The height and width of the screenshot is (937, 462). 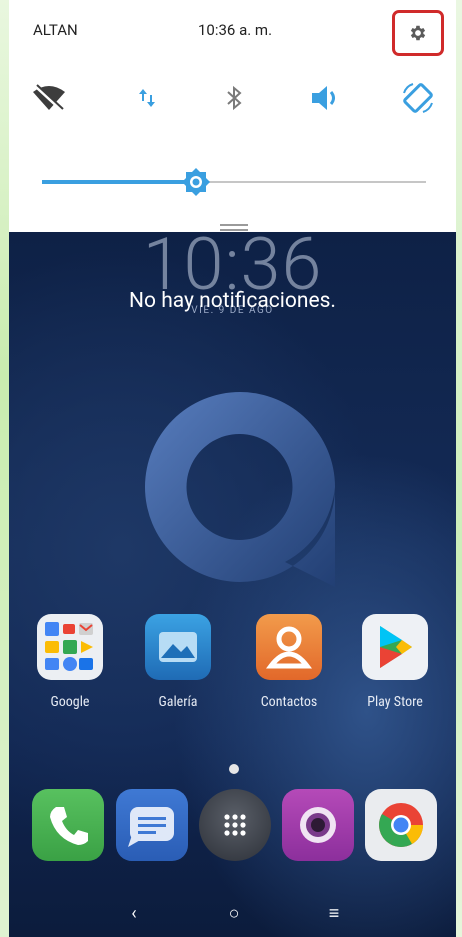 I want to click on dock-chrome, so click(x=401, y=825).